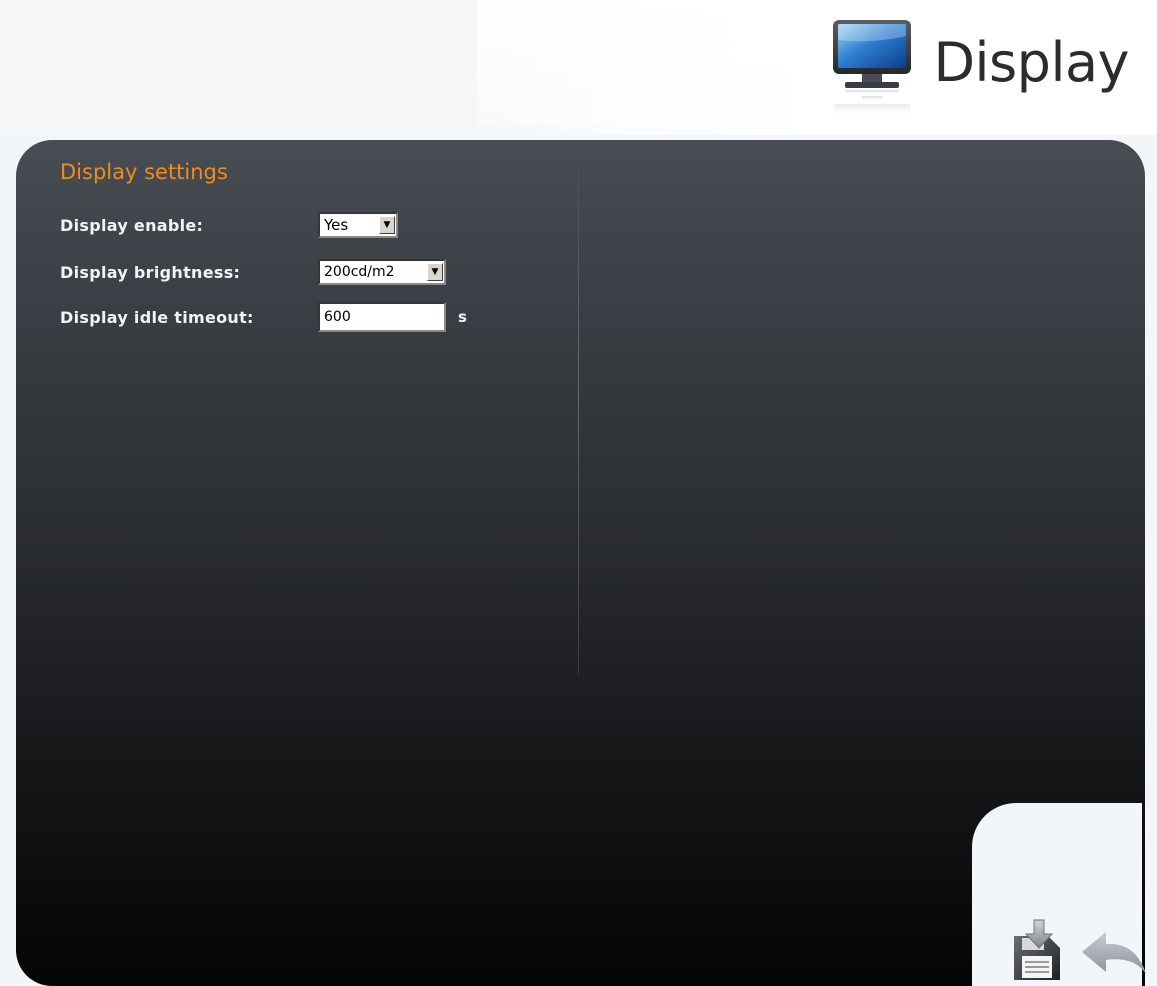 The width and height of the screenshot is (1157, 986). I want to click on display-idle-timeout-input, so click(382, 317).